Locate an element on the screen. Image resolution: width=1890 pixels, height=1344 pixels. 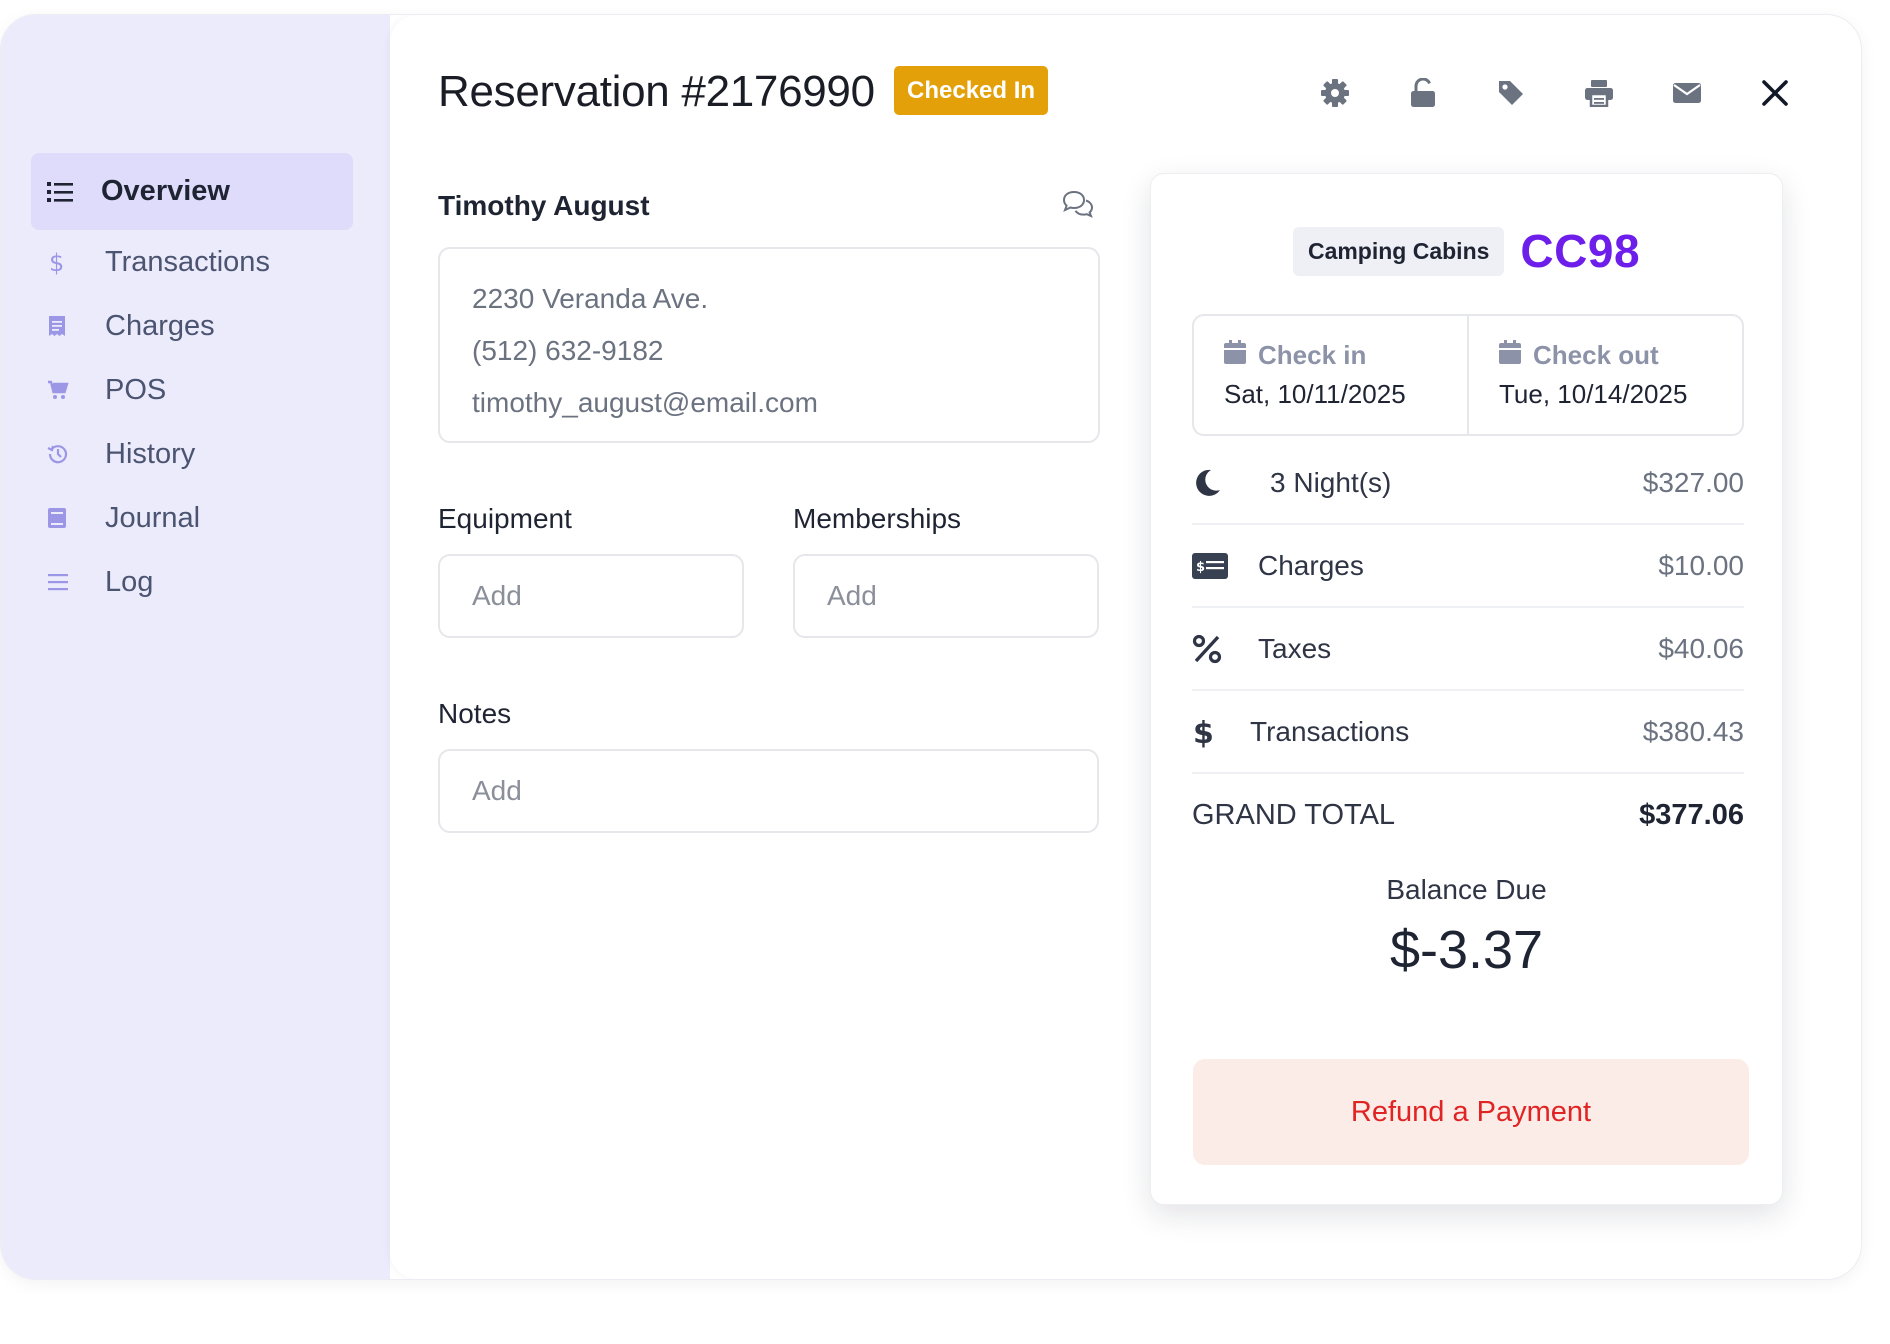
site-info: Camping Cabins CC98 is located at coordinates (1466, 251).